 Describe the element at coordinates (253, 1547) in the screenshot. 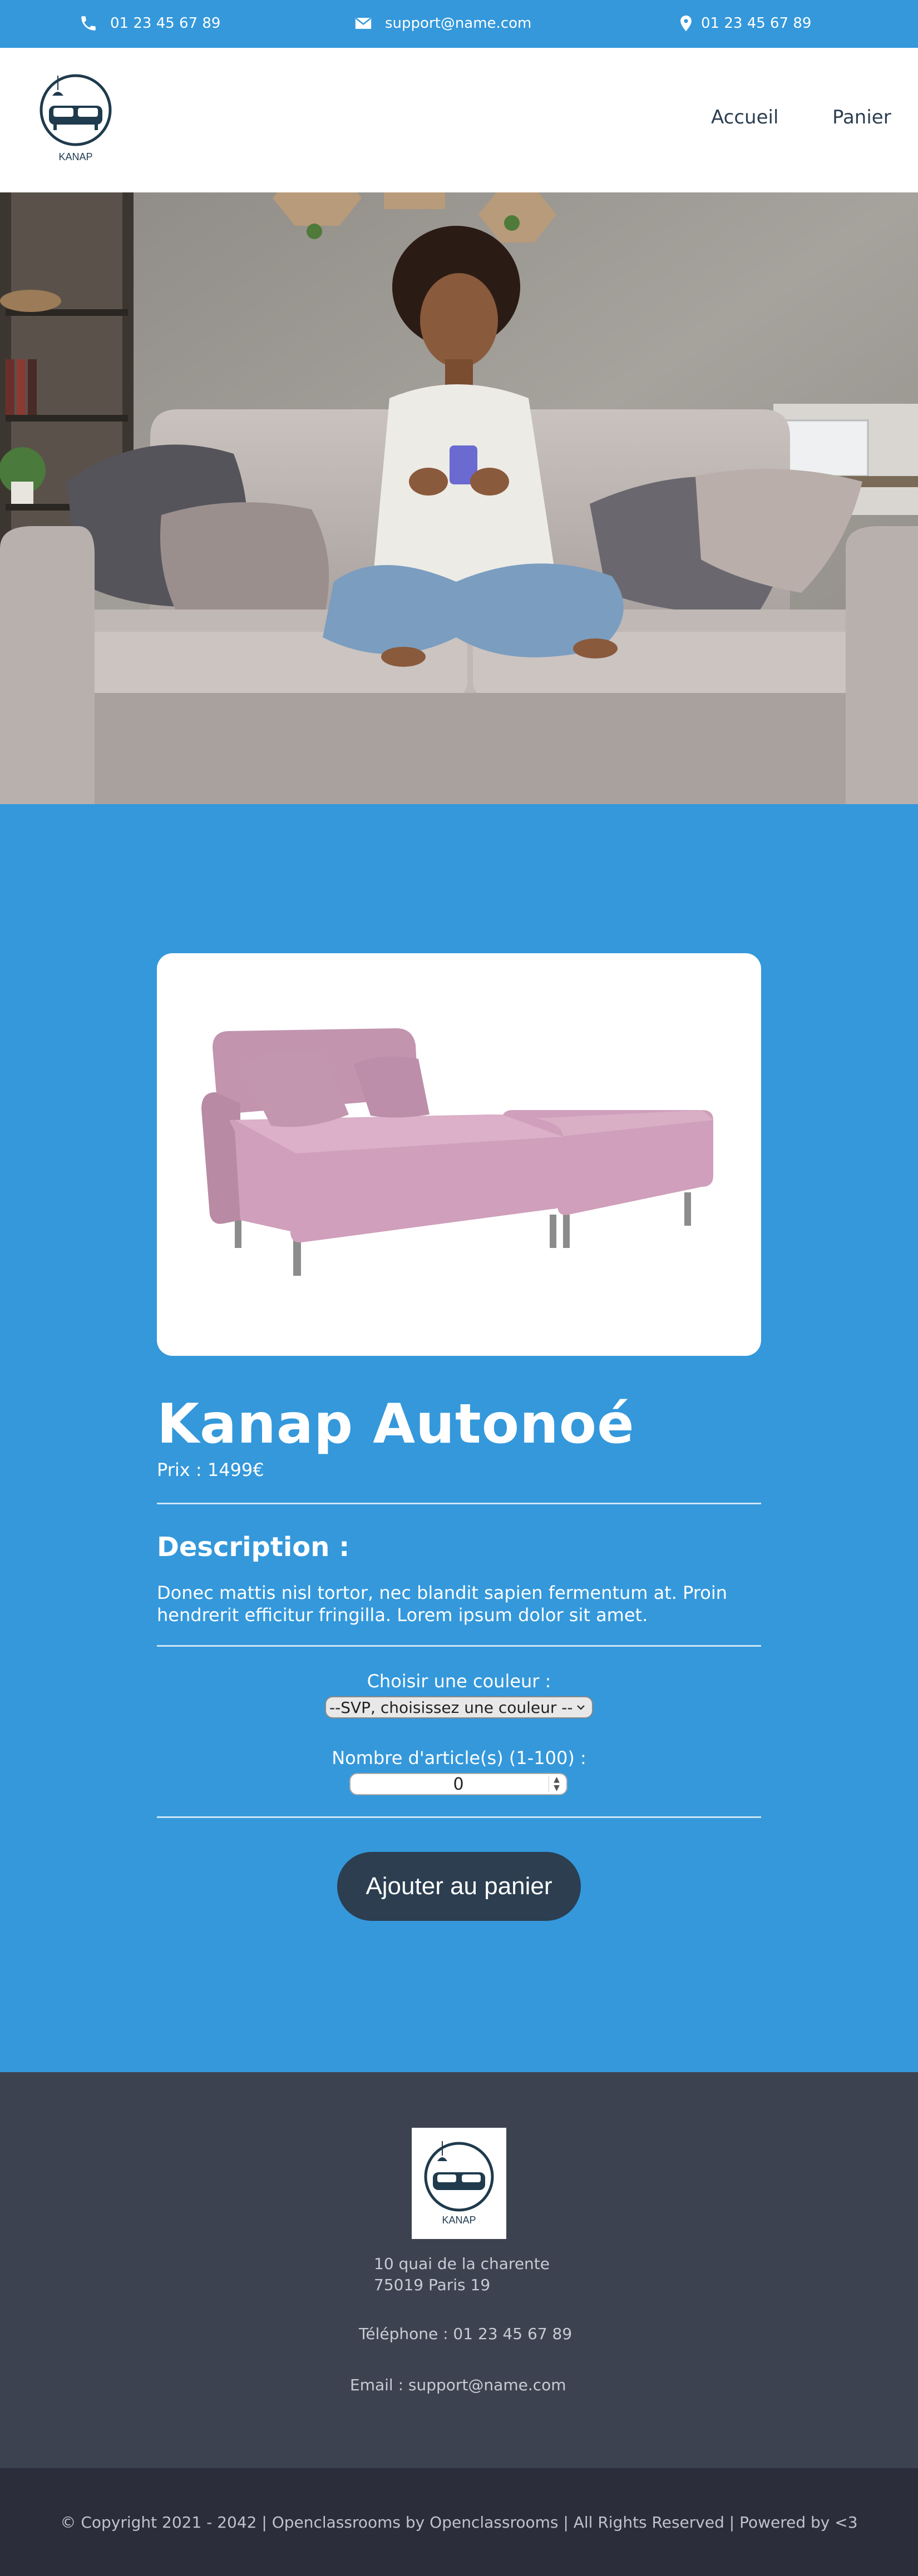

I see `description-title: Description :` at that location.